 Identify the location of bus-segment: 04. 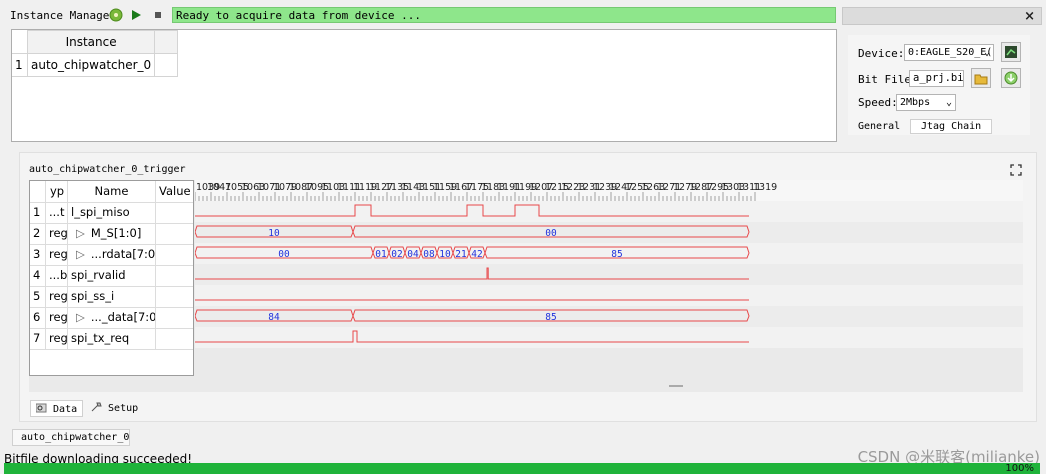
(413, 253).